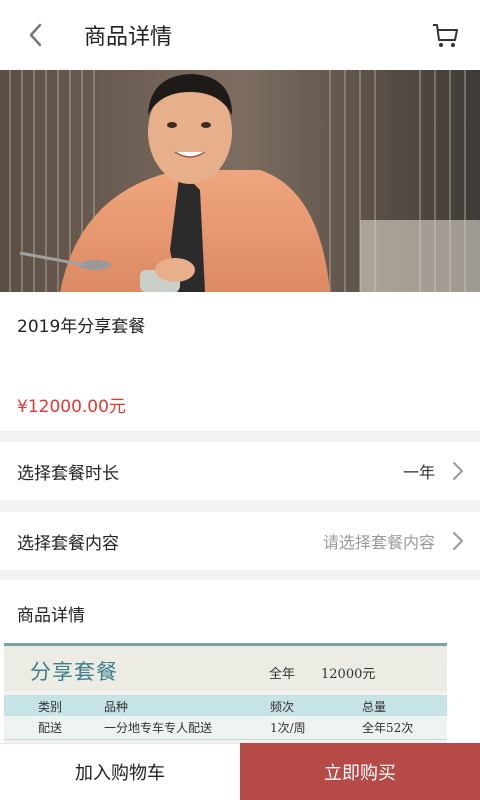 The width and height of the screenshot is (480, 800). I want to click on add-to-cart-button: 加入购物车, so click(120, 771).